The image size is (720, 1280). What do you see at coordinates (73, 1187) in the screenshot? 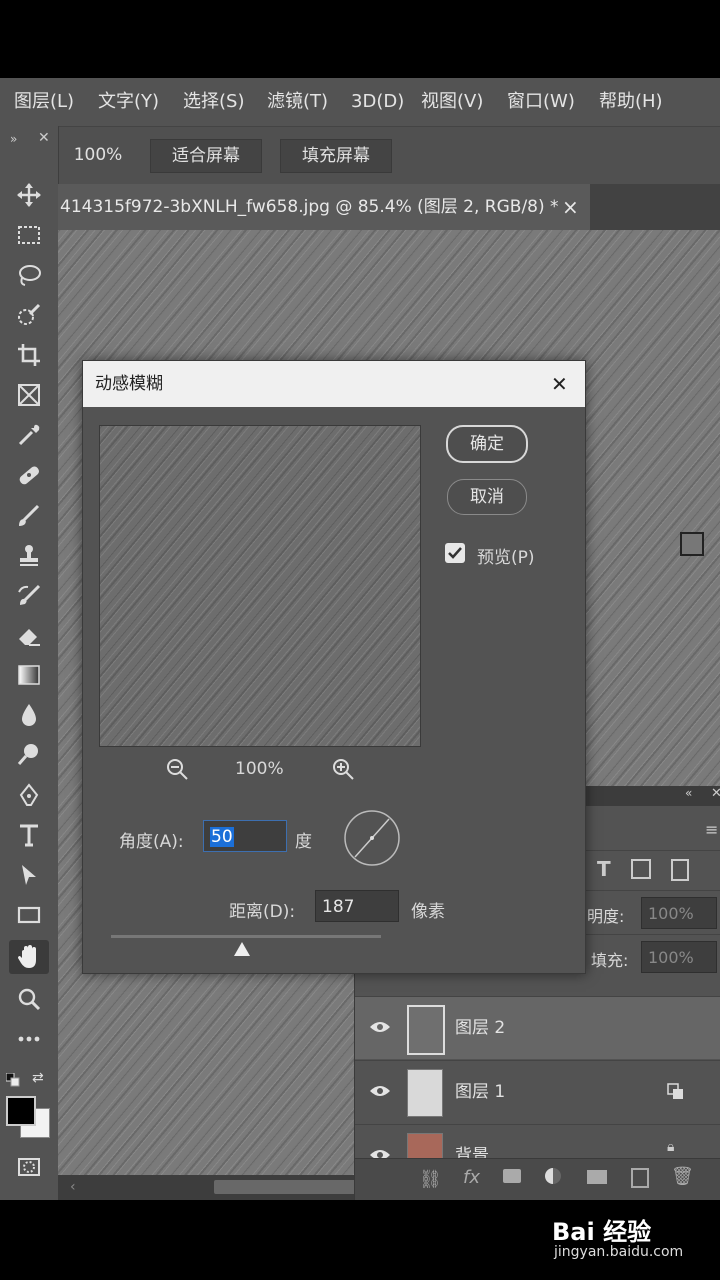
I see `scroll-left-icon: ‹` at bounding box center [73, 1187].